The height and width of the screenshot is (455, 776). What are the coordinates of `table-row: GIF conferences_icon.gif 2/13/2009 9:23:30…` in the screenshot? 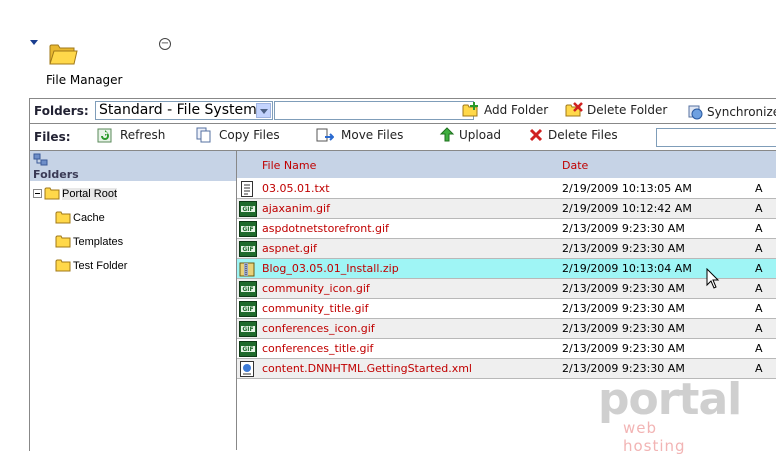 It's located at (506, 329).